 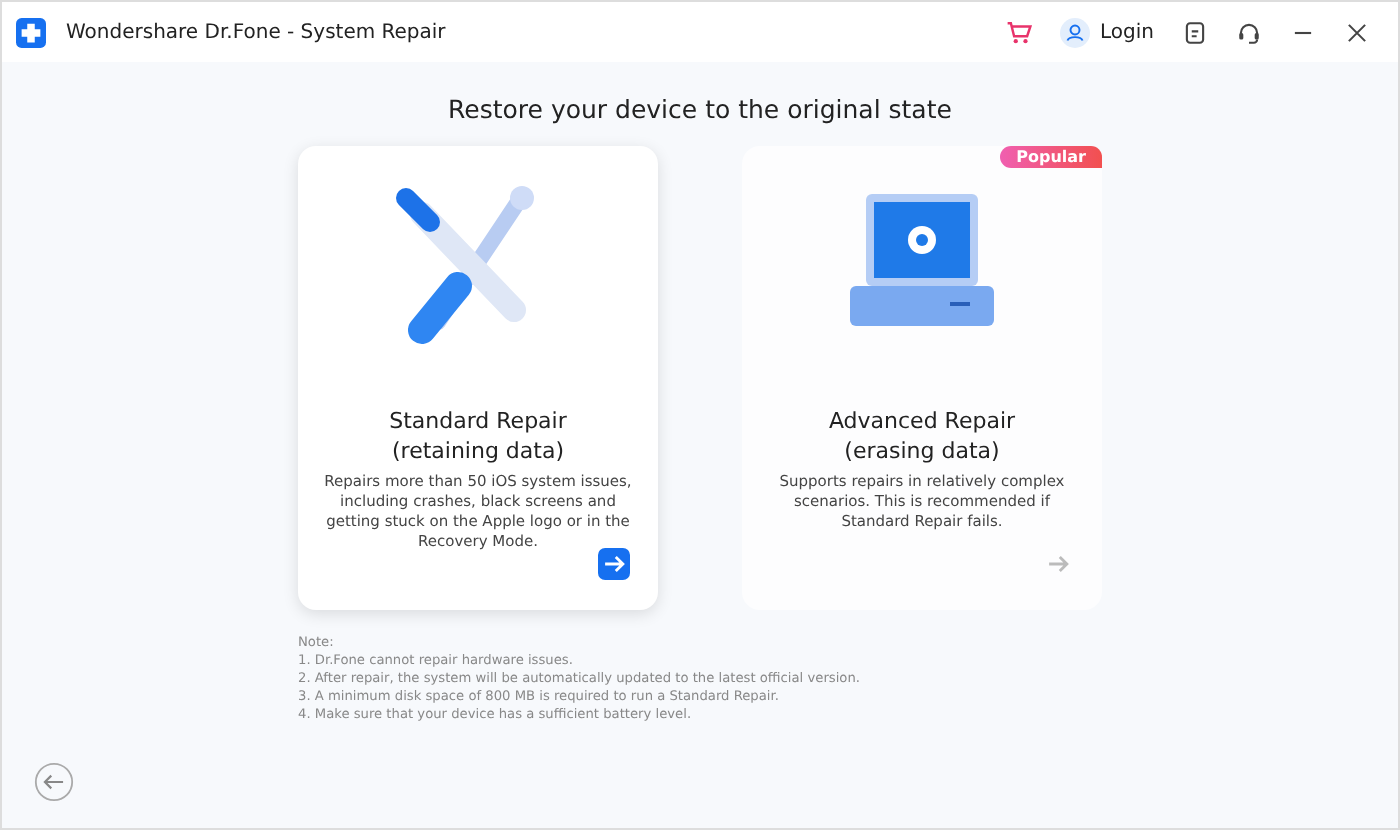 I want to click on popular-badge: Popular, so click(x=1051, y=157).